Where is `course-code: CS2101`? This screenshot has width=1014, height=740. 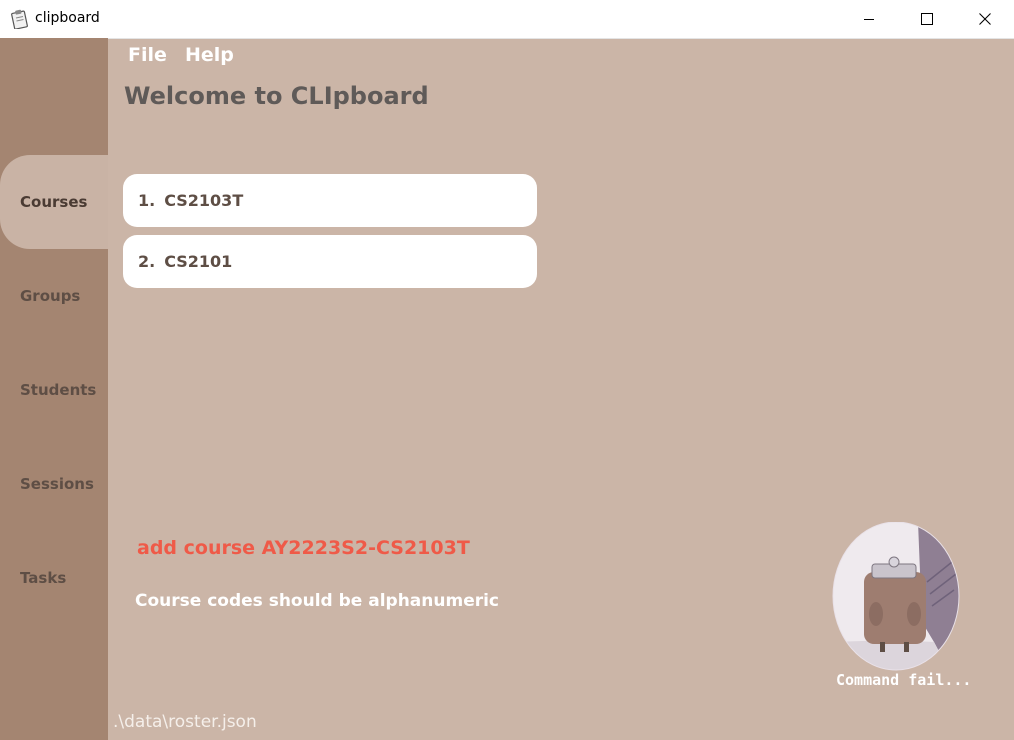
course-code: CS2101 is located at coordinates (198, 261).